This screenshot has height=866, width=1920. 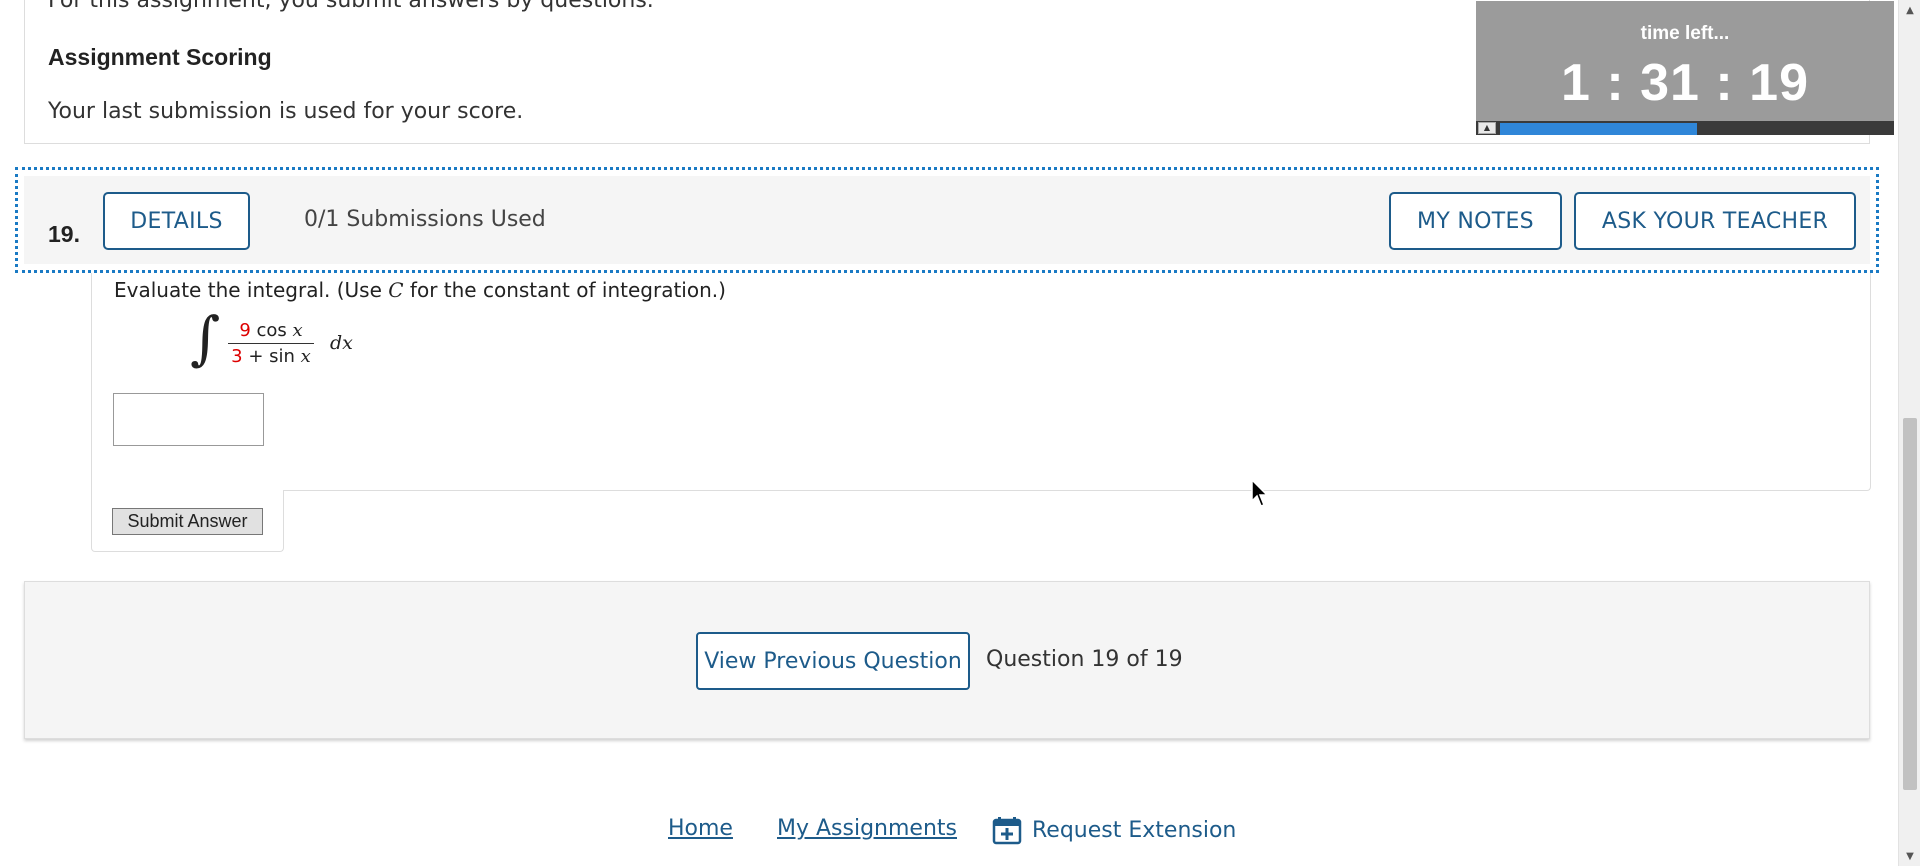 I want to click on scrollbar-thumb, so click(x=1910, y=604).